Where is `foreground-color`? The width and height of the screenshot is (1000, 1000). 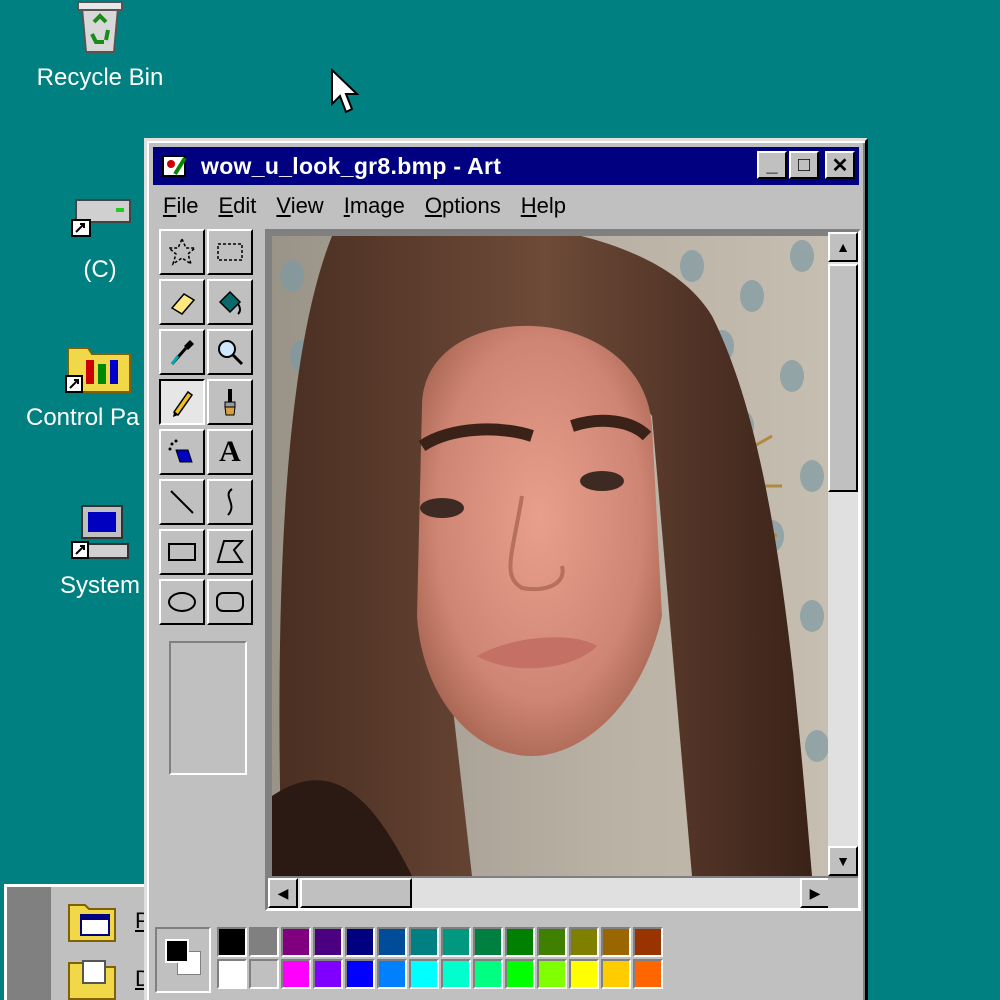 foreground-color is located at coordinates (177, 951).